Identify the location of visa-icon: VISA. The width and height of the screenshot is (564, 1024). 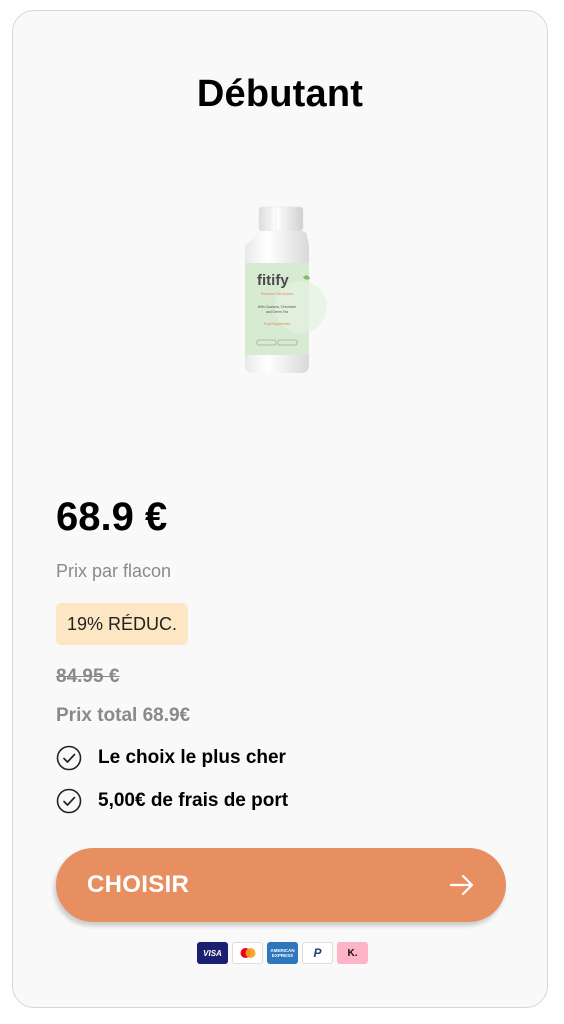
(212, 953).